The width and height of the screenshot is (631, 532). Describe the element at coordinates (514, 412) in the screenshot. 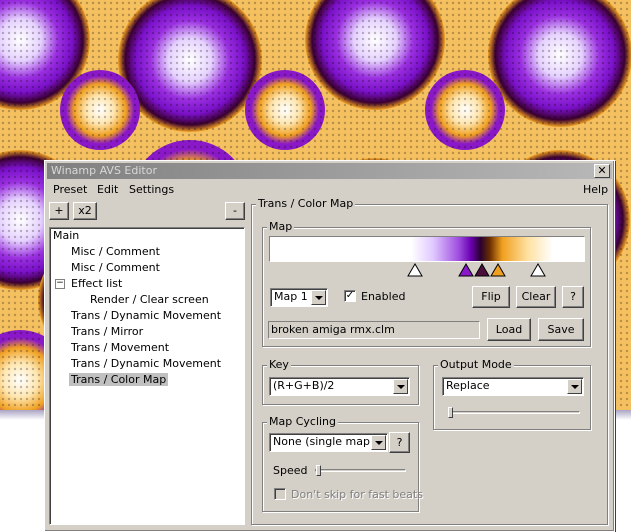

I see `output-blend-slider-track` at that location.